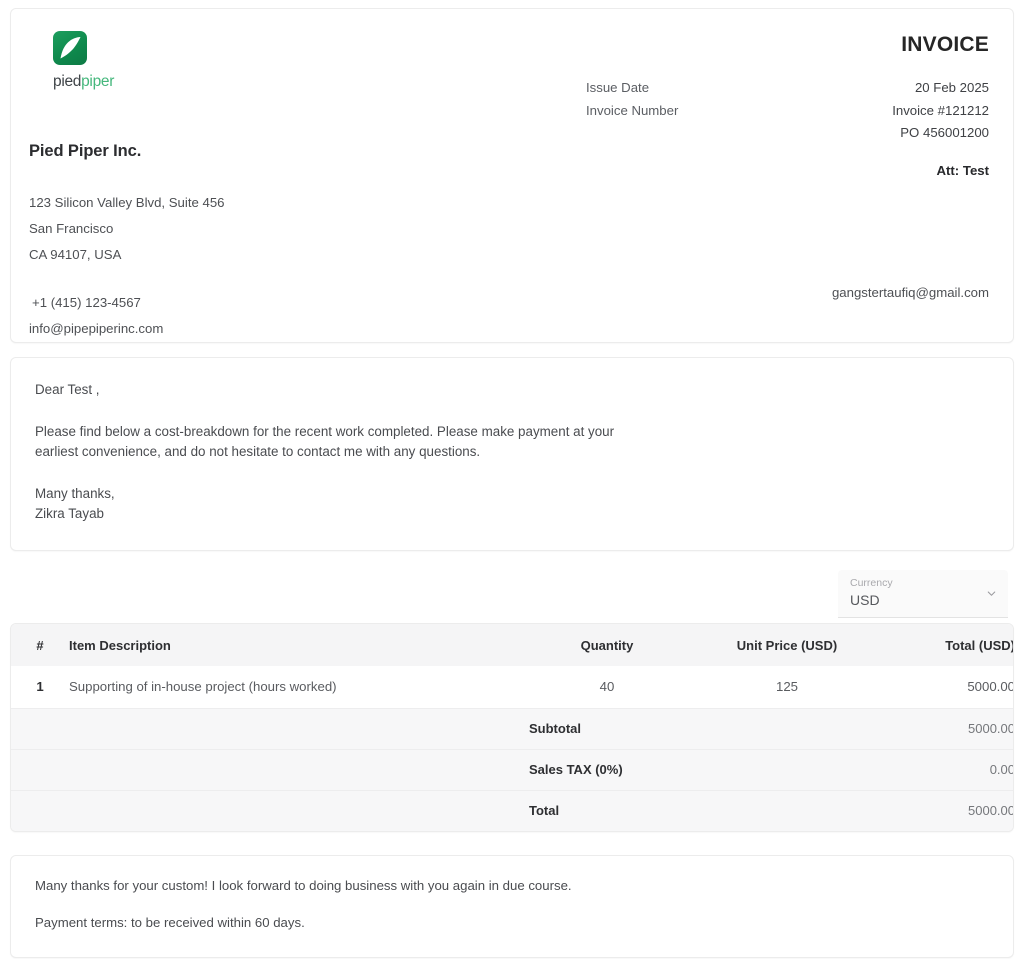  I want to click on currency-label: Currency, so click(871, 583).